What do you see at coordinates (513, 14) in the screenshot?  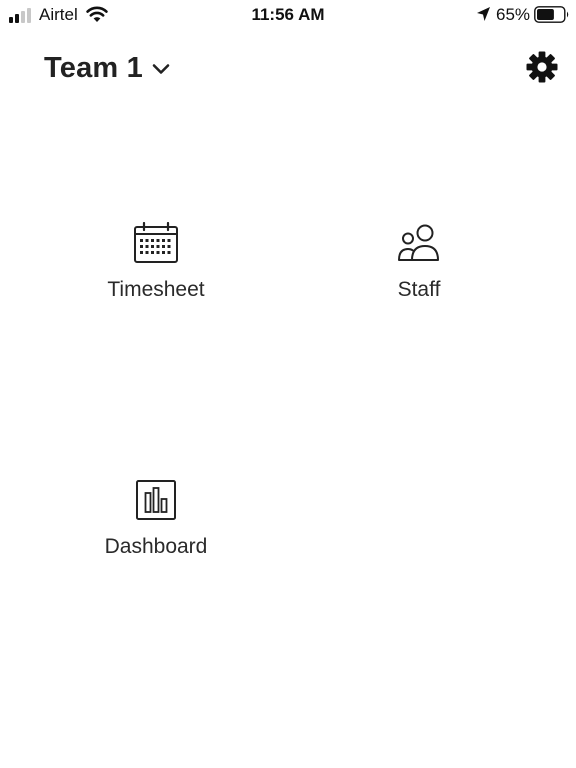 I see `battery-percentage: 65%` at bounding box center [513, 14].